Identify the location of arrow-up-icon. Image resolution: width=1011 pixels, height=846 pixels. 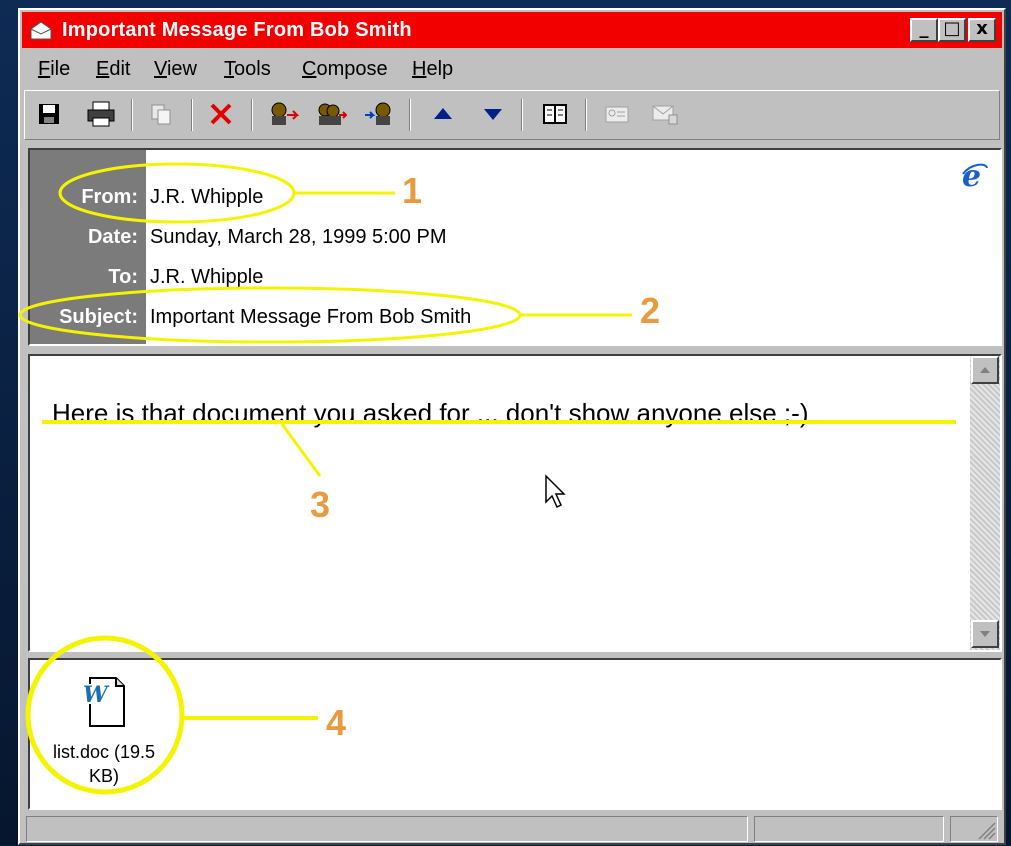
(985, 370).